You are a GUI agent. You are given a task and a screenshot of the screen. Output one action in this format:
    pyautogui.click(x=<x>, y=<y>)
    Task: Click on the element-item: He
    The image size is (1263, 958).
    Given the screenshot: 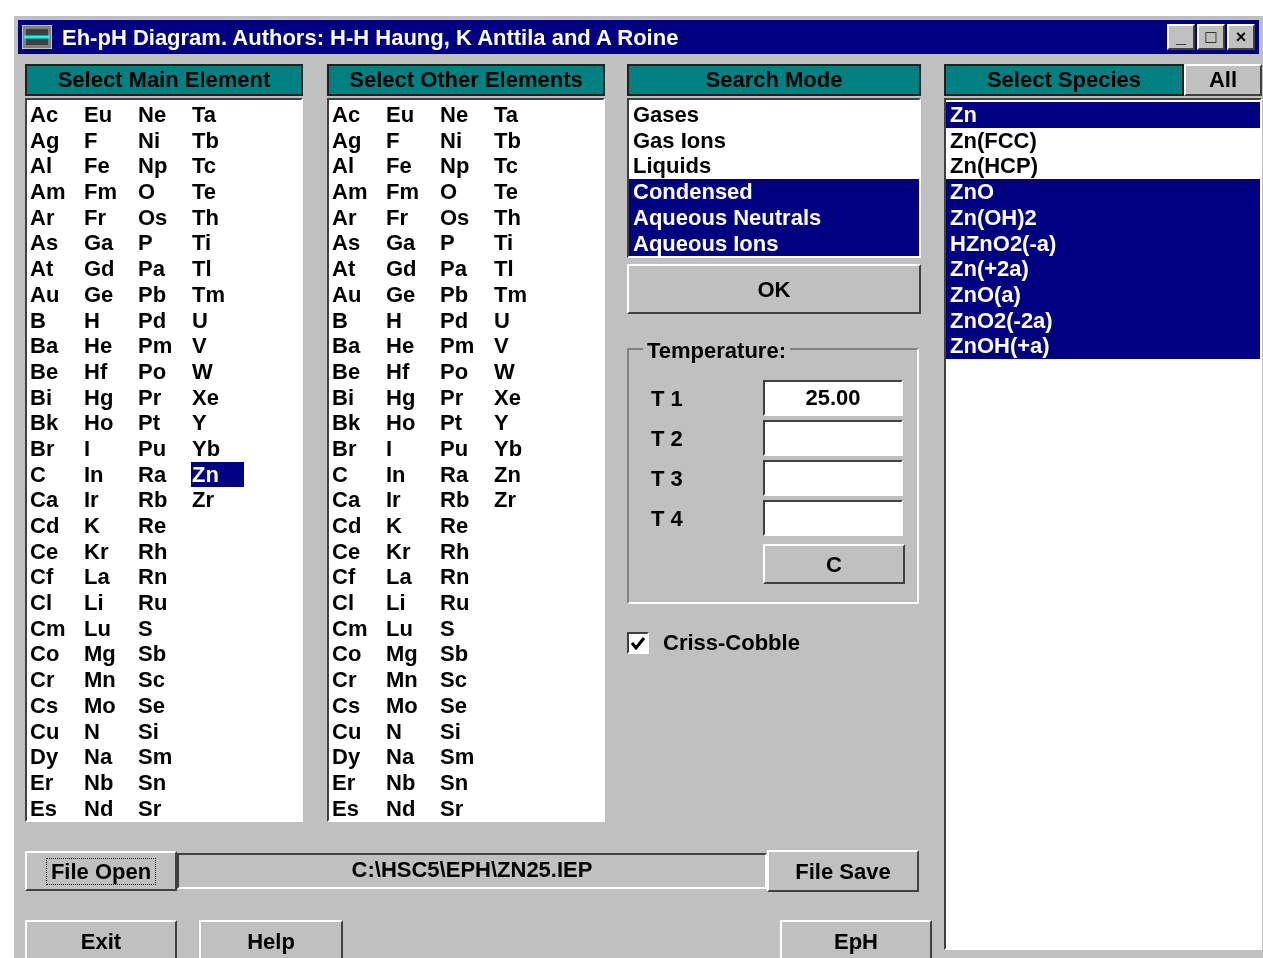 What is the action you would take?
    pyautogui.click(x=411, y=346)
    